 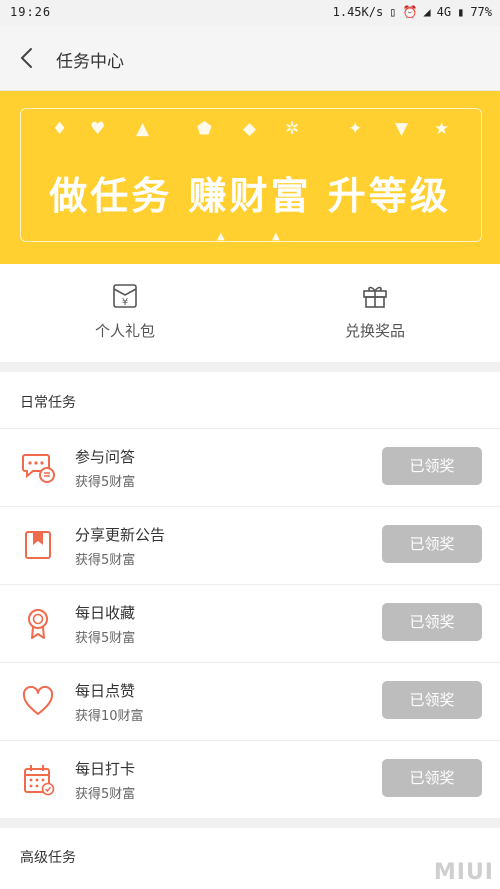 What do you see at coordinates (375, 297) in the screenshot?
I see `gift-box-icon` at bounding box center [375, 297].